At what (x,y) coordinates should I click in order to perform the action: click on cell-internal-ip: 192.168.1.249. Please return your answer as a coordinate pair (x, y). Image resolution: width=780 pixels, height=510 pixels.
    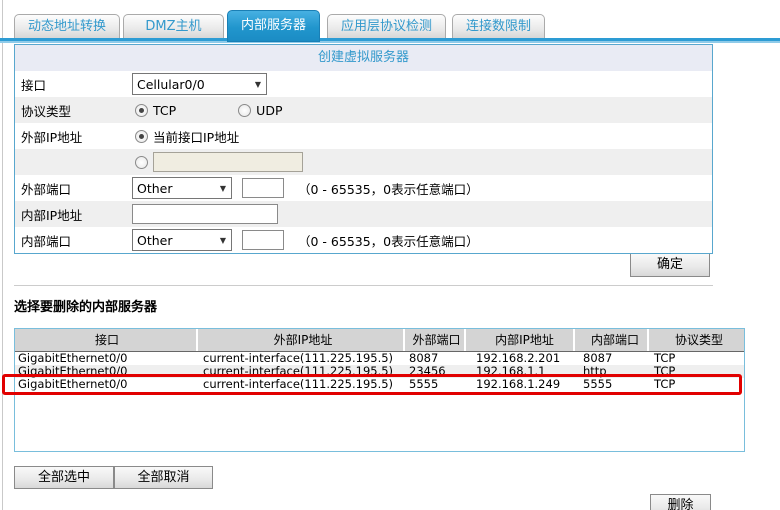
    Looking at the image, I should click on (518, 384).